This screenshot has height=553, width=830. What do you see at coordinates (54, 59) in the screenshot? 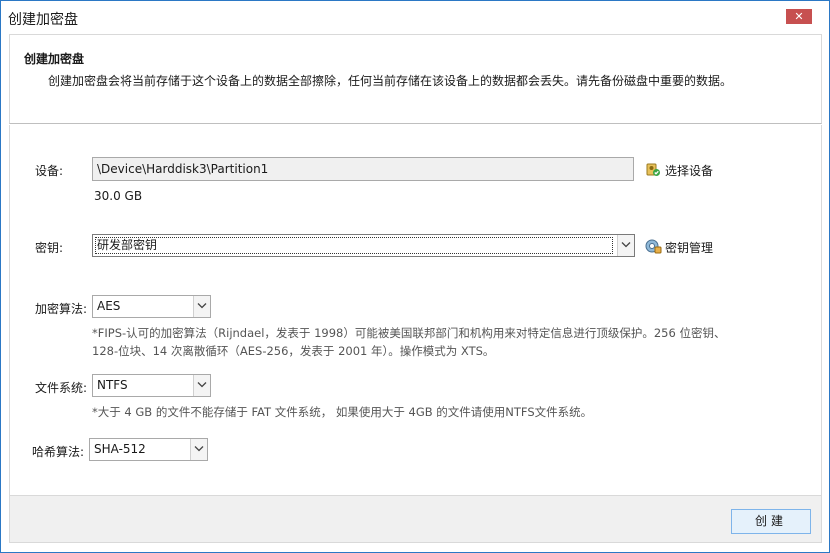
I see `header-title: 创建加密盘` at bounding box center [54, 59].